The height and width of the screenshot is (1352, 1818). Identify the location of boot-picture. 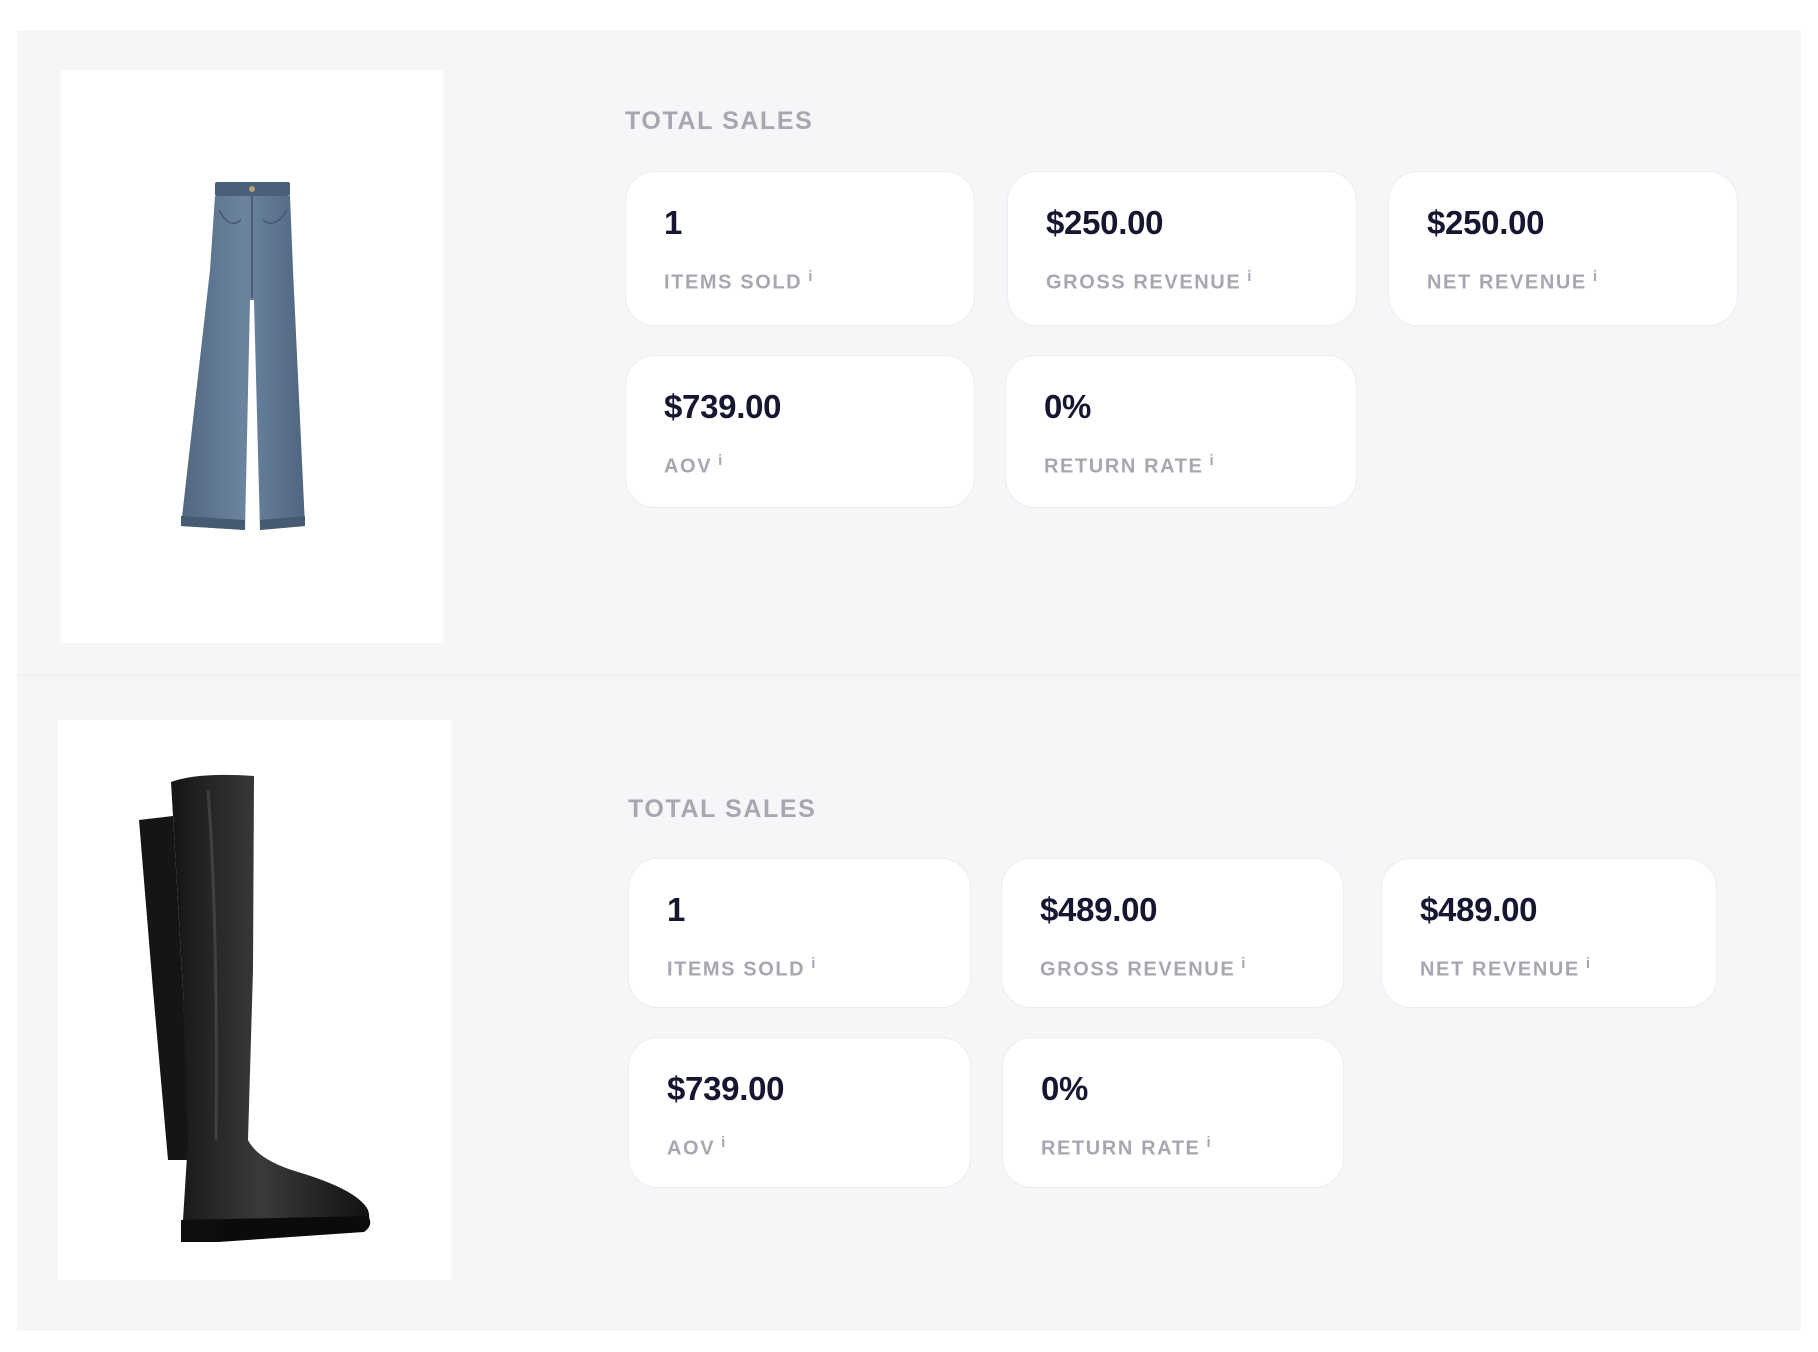
(255, 1008).